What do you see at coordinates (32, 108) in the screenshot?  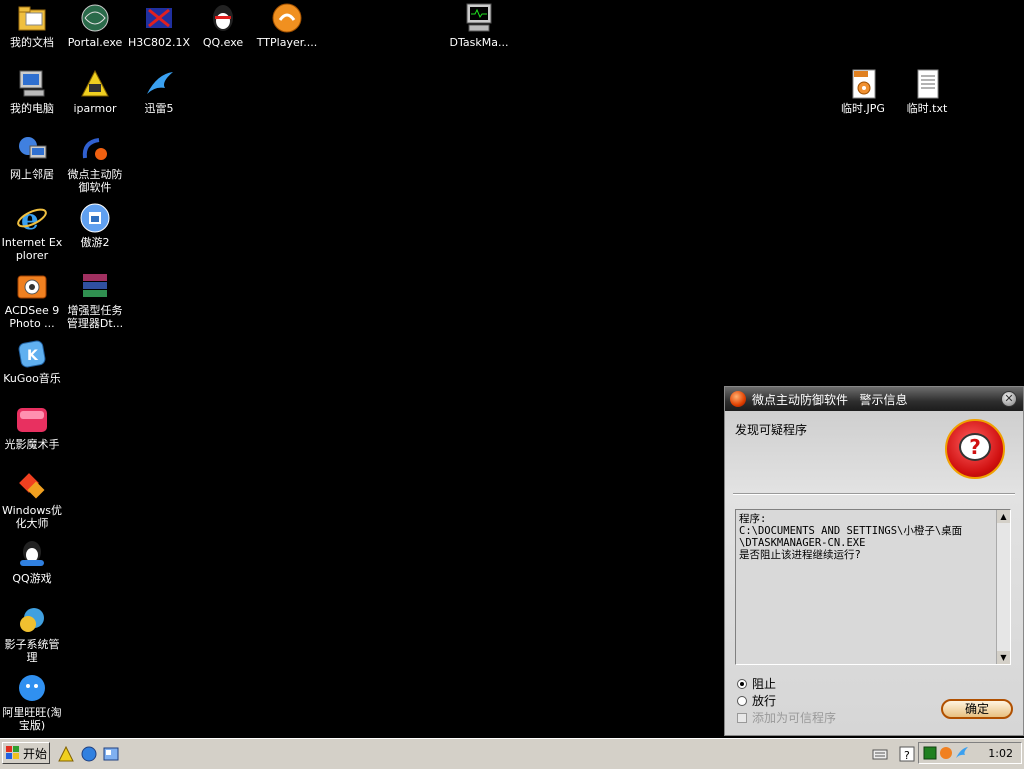 I see `desktop-icon-label: 我的电脑` at bounding box center [32, 108].